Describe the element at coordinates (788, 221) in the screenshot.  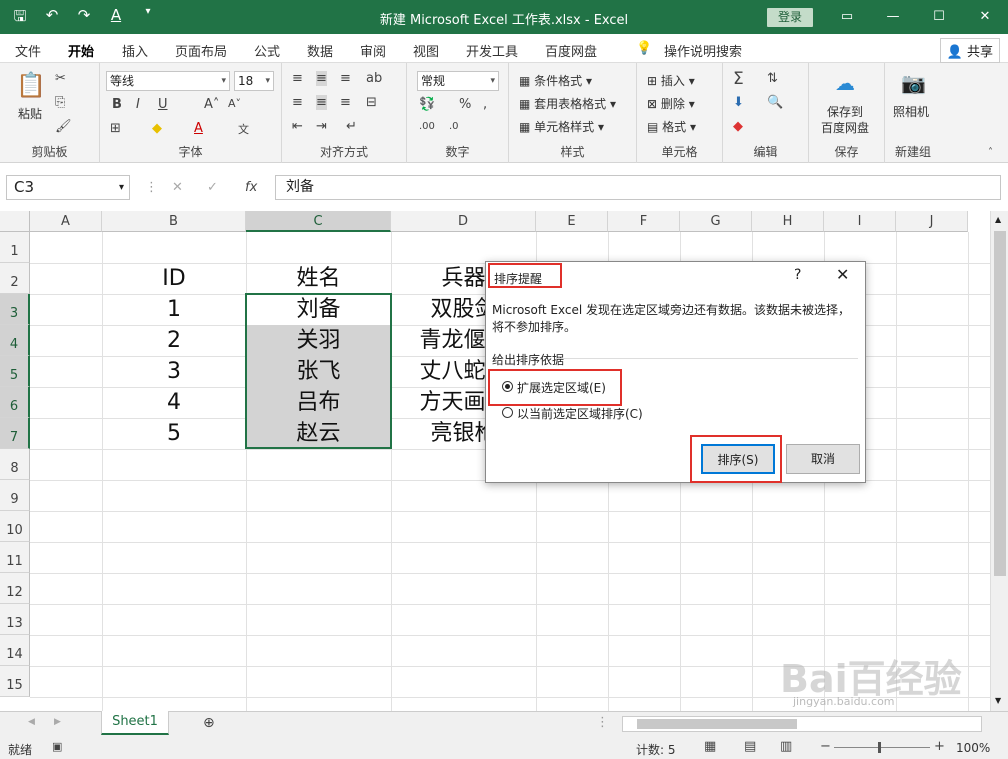
I see `col-header-h: H` at that location.